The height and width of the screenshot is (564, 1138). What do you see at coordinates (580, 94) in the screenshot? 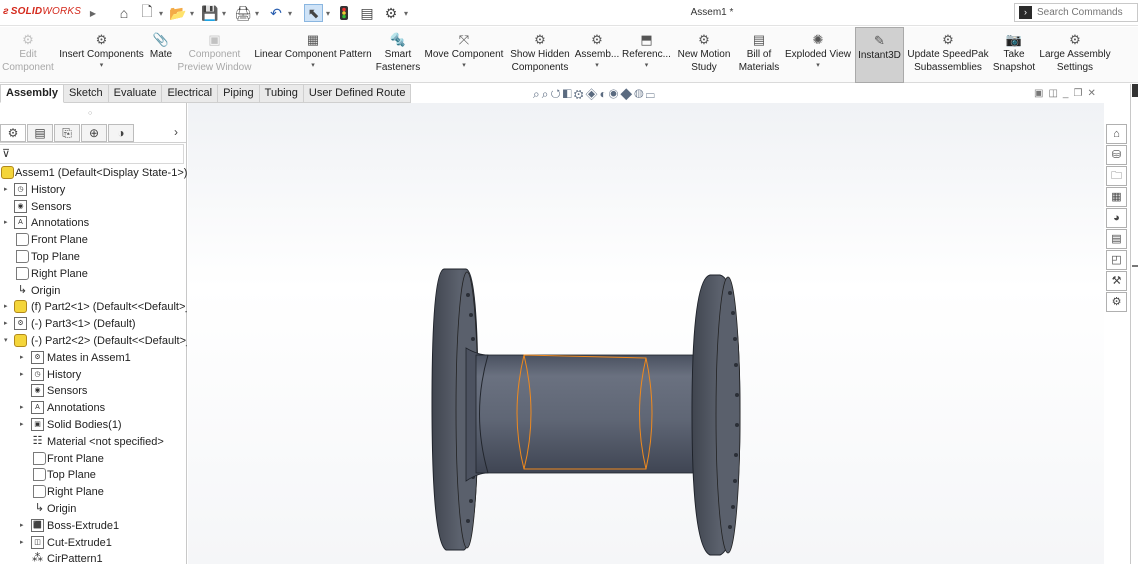
I see `dynamic-annotation-icon: ⚙` at bounding box center [580, 94].